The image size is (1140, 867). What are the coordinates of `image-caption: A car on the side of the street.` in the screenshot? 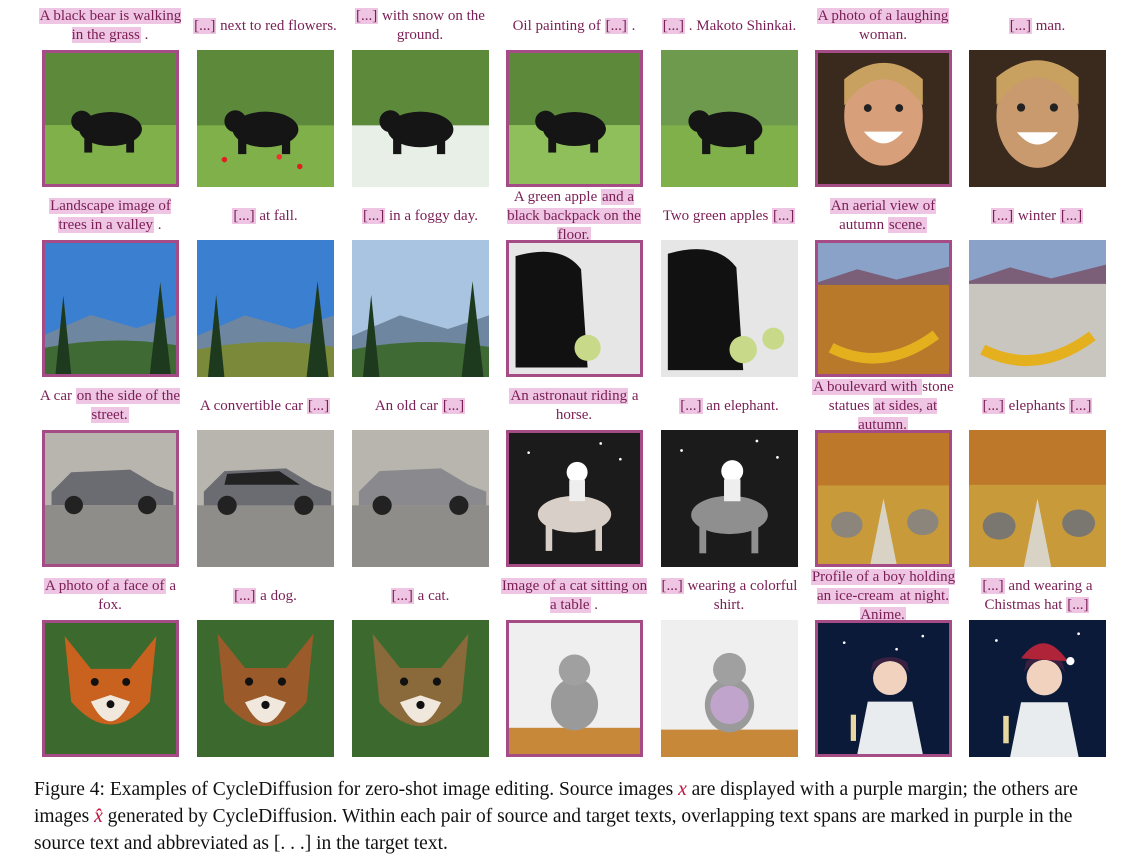 It's located at (110, 406).